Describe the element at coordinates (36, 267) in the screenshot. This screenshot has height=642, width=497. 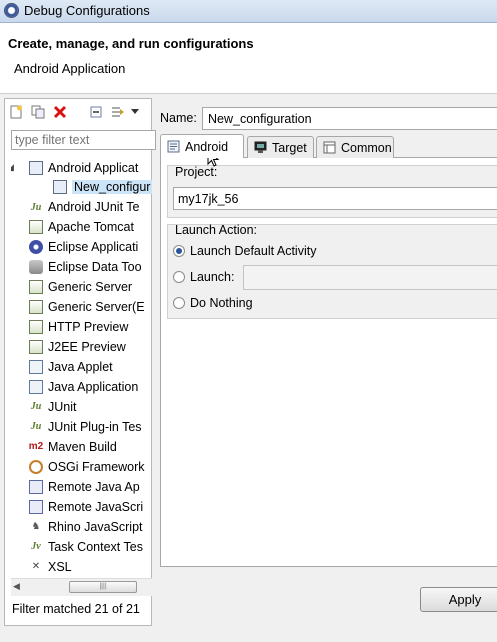
I see `database-icon` at that location.